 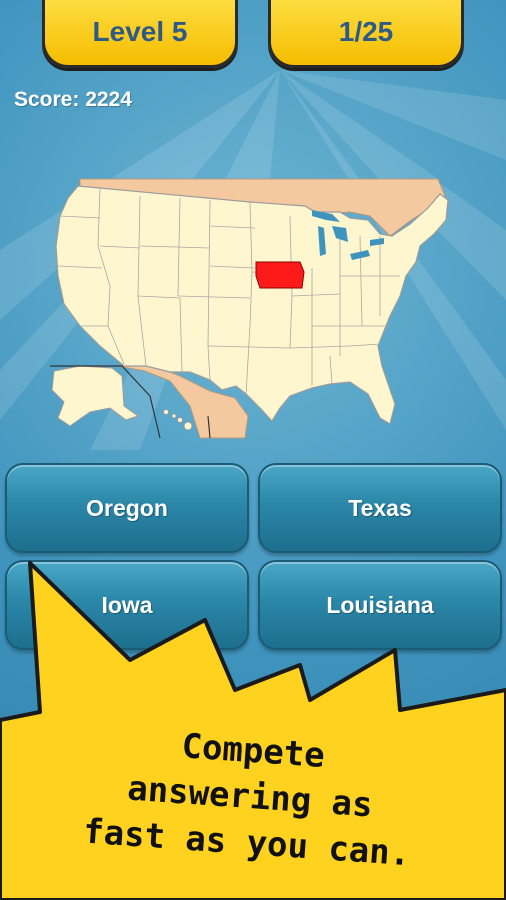 I want to click on answer-label: Louisiana, so click(x=380, y=604).